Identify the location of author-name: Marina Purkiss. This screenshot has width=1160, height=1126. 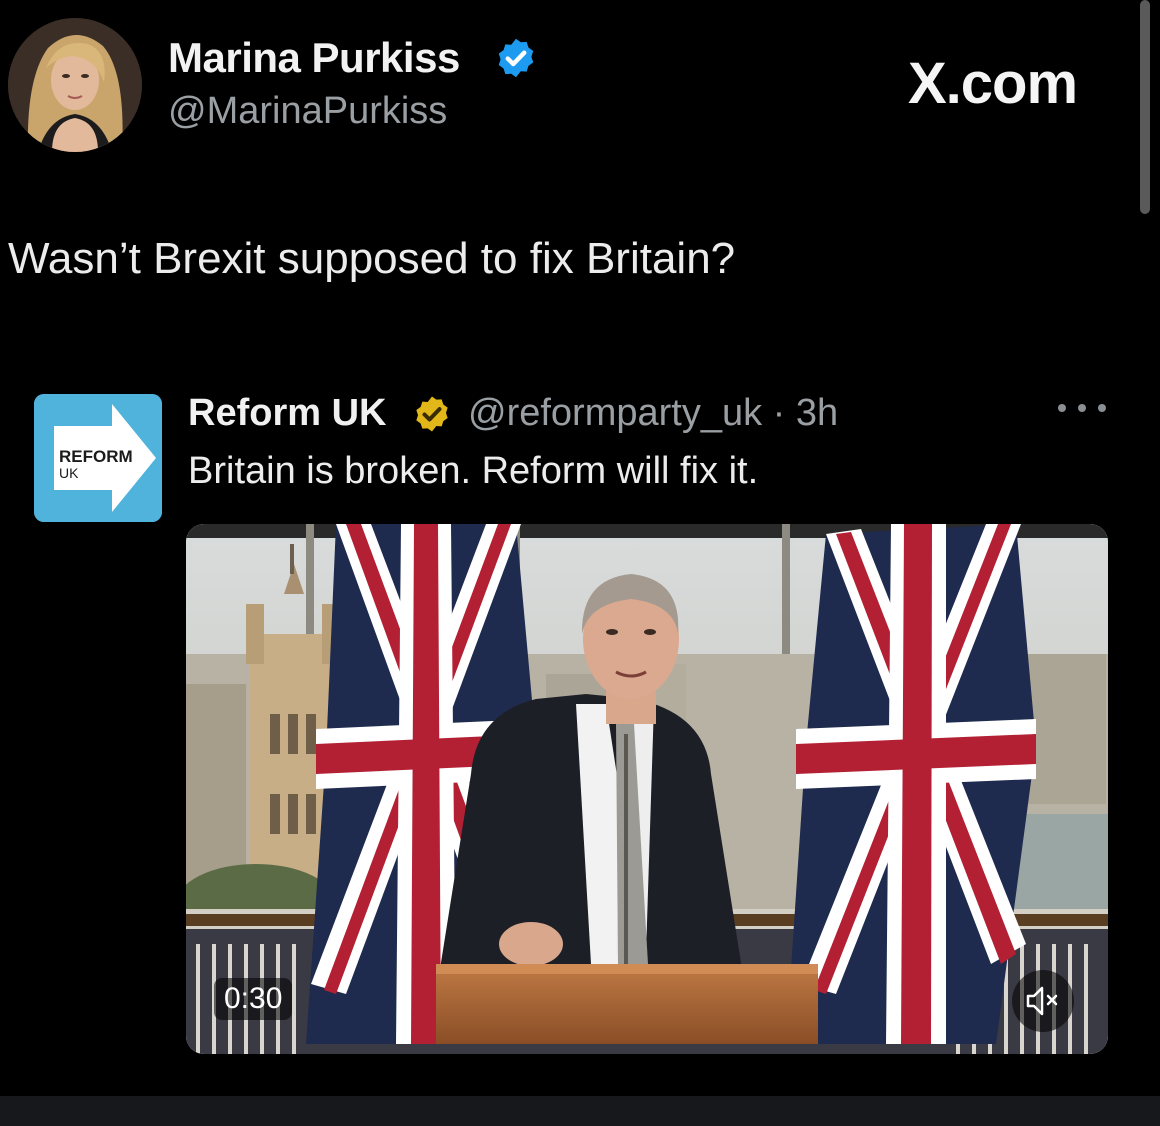
(314, 58).